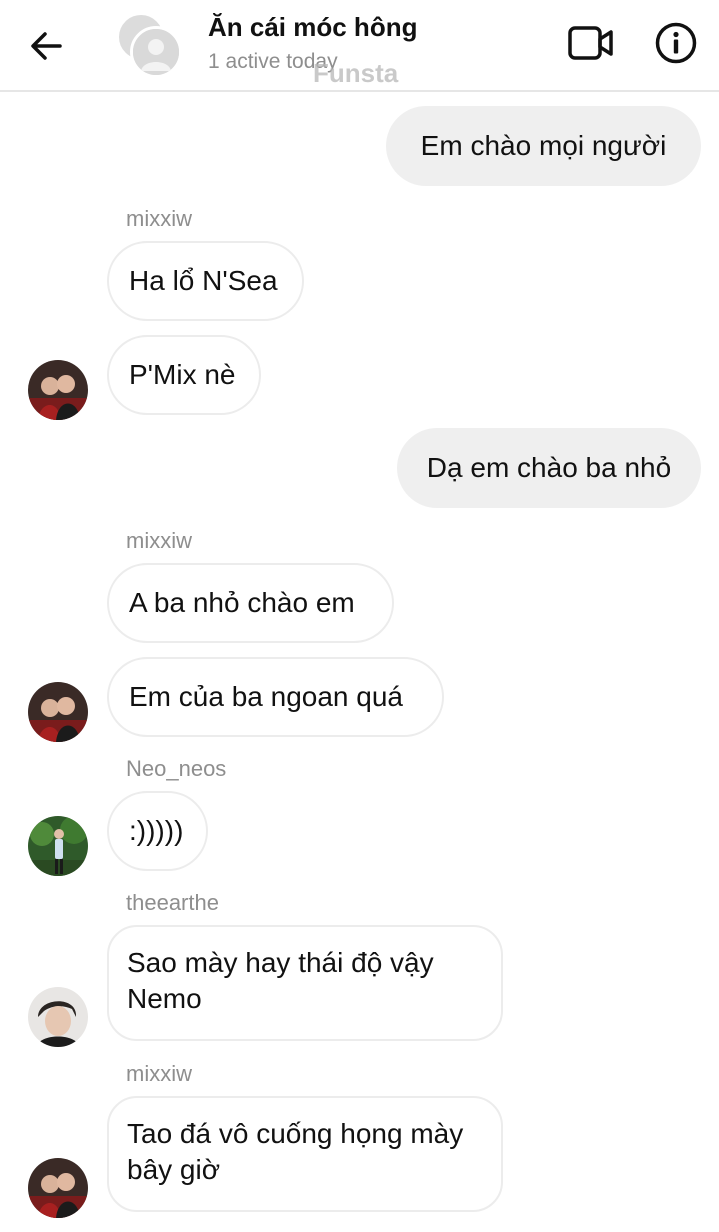 The height and width of the screenshot is (1232, 719). Describe the element at coordinates (591, 43) in the screenshot. I see `video-call-icon` at that location.